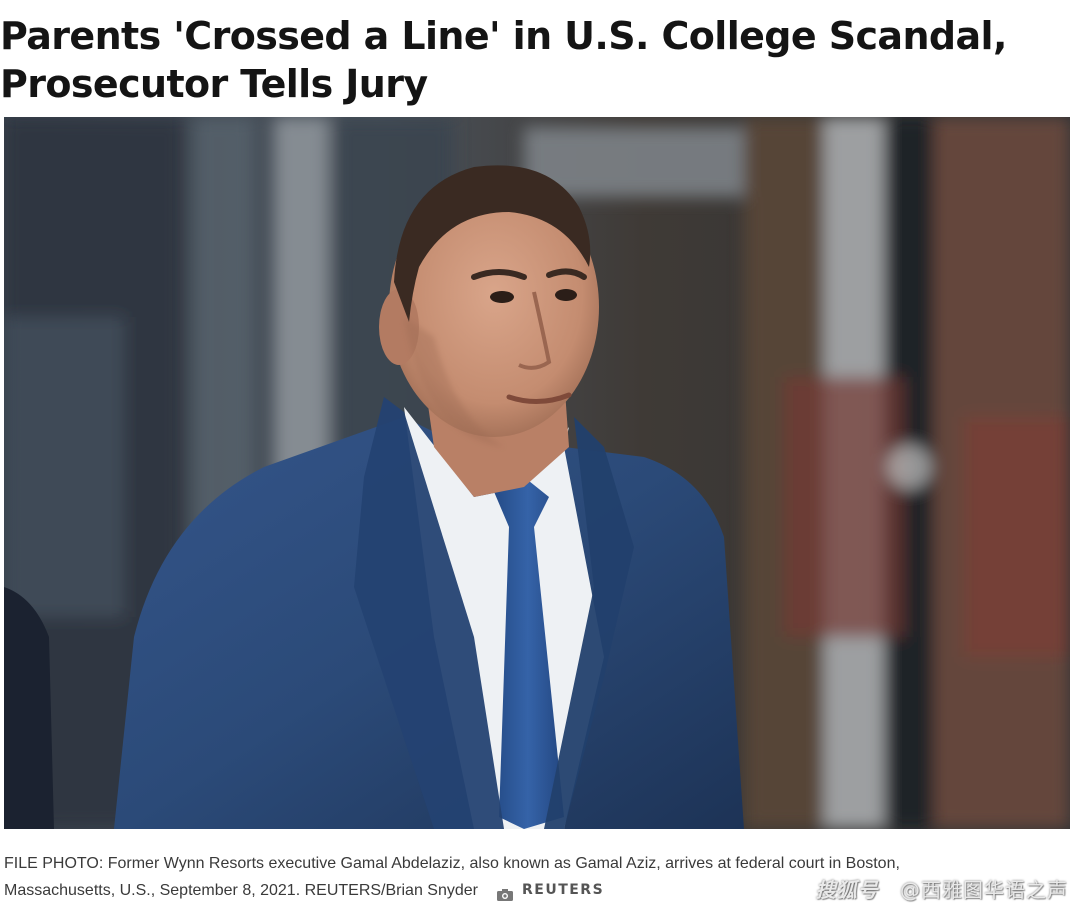 This screenshot has width=1080, height=911. Describe the element at coordinates (984, 890) in the screenshot. I see `watermark-handle: @西雅图华语之声` at that location.